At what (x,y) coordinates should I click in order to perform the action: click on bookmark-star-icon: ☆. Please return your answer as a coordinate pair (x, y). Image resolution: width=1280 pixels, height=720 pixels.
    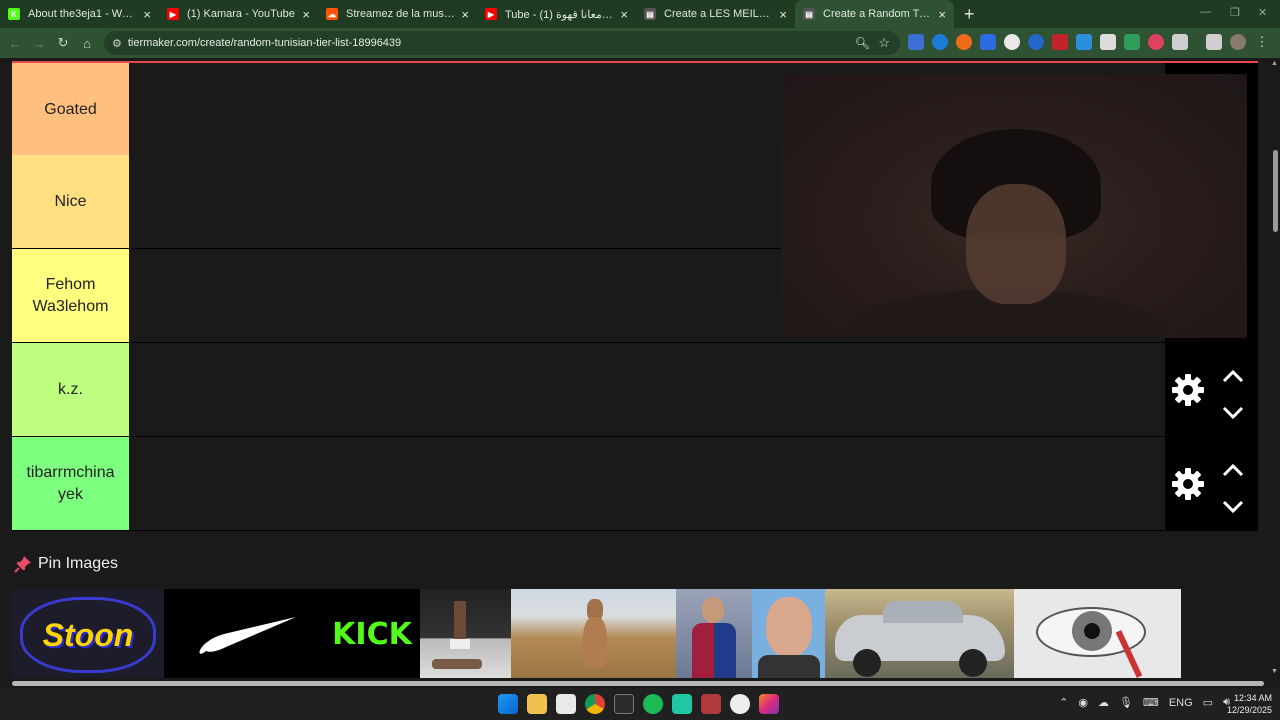
    Looking at the image, I should click on (884, 43).